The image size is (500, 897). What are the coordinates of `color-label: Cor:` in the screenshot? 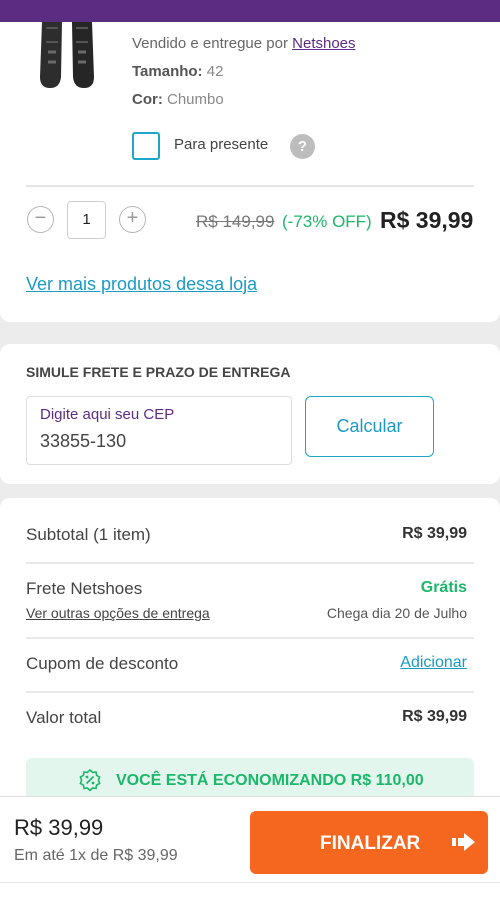 It's located at (147, 99).